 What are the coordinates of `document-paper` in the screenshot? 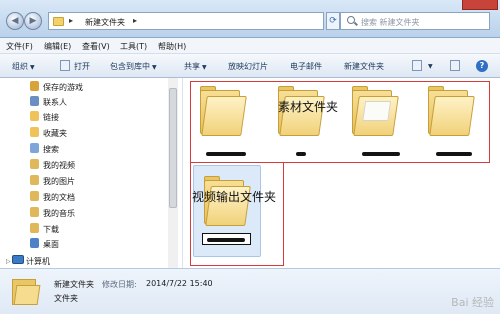 It's located at (377, 111).